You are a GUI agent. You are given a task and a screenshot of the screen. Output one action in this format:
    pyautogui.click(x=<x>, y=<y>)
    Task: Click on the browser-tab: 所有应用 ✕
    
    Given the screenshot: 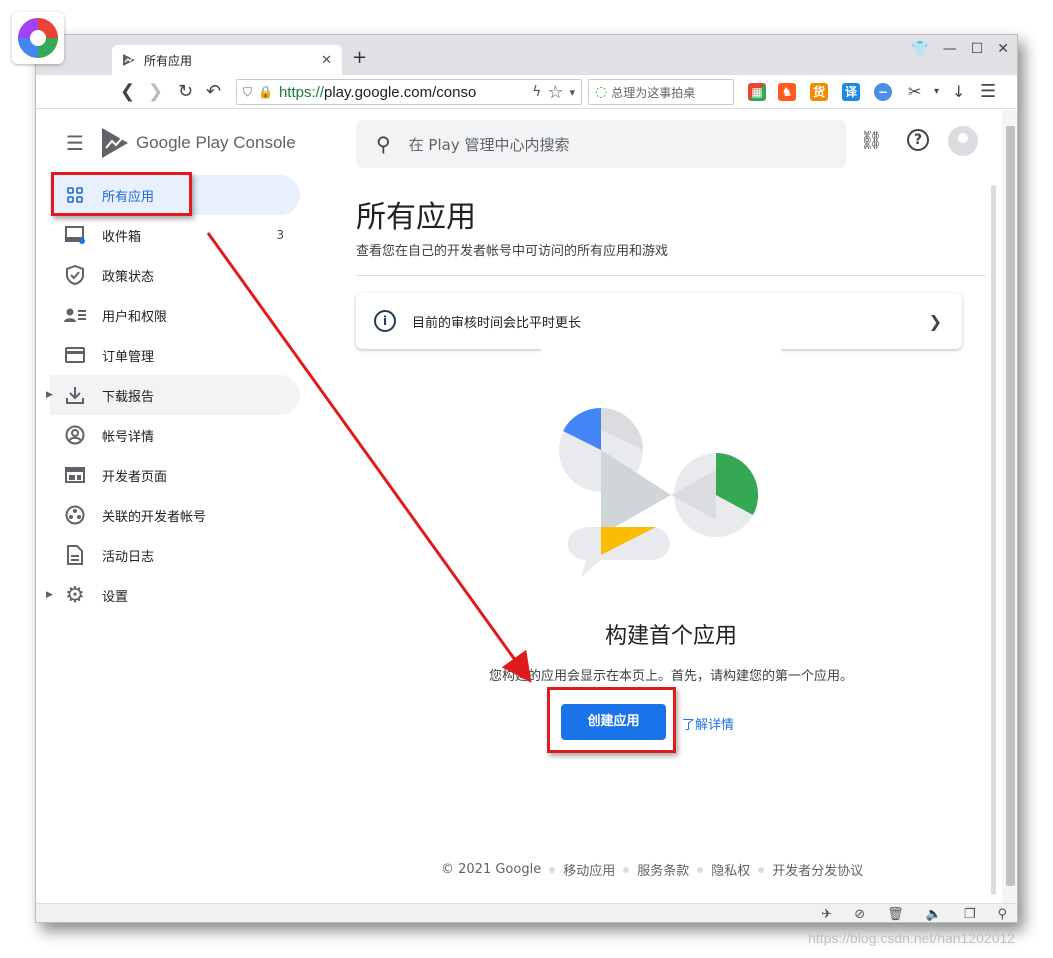 What is the action you would take?
    pyautogui.click(x=227, y=60)
    